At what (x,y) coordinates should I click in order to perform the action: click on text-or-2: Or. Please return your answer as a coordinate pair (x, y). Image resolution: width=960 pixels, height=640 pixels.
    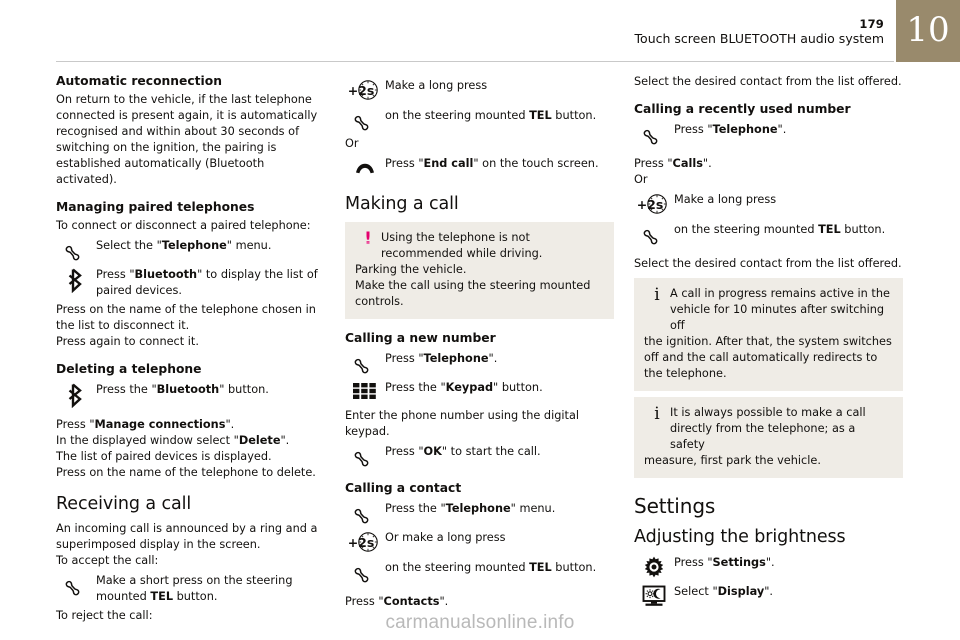
    Looking at the image, I should click on (641, 180).